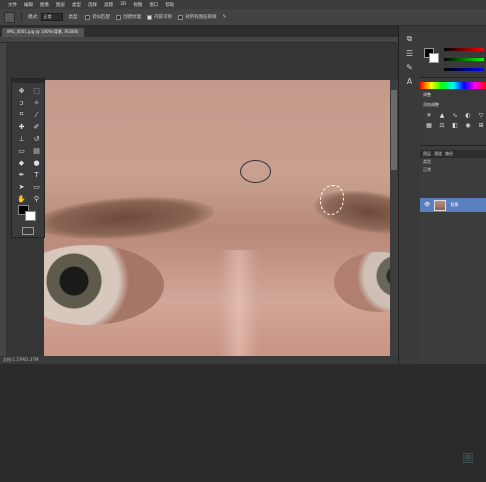 This screenshot has height=482, width=486. What do you see at coordinates (429, 115) in the screenshot?
I see `brightness-icon: ☀` at bounding box center [429, 115].